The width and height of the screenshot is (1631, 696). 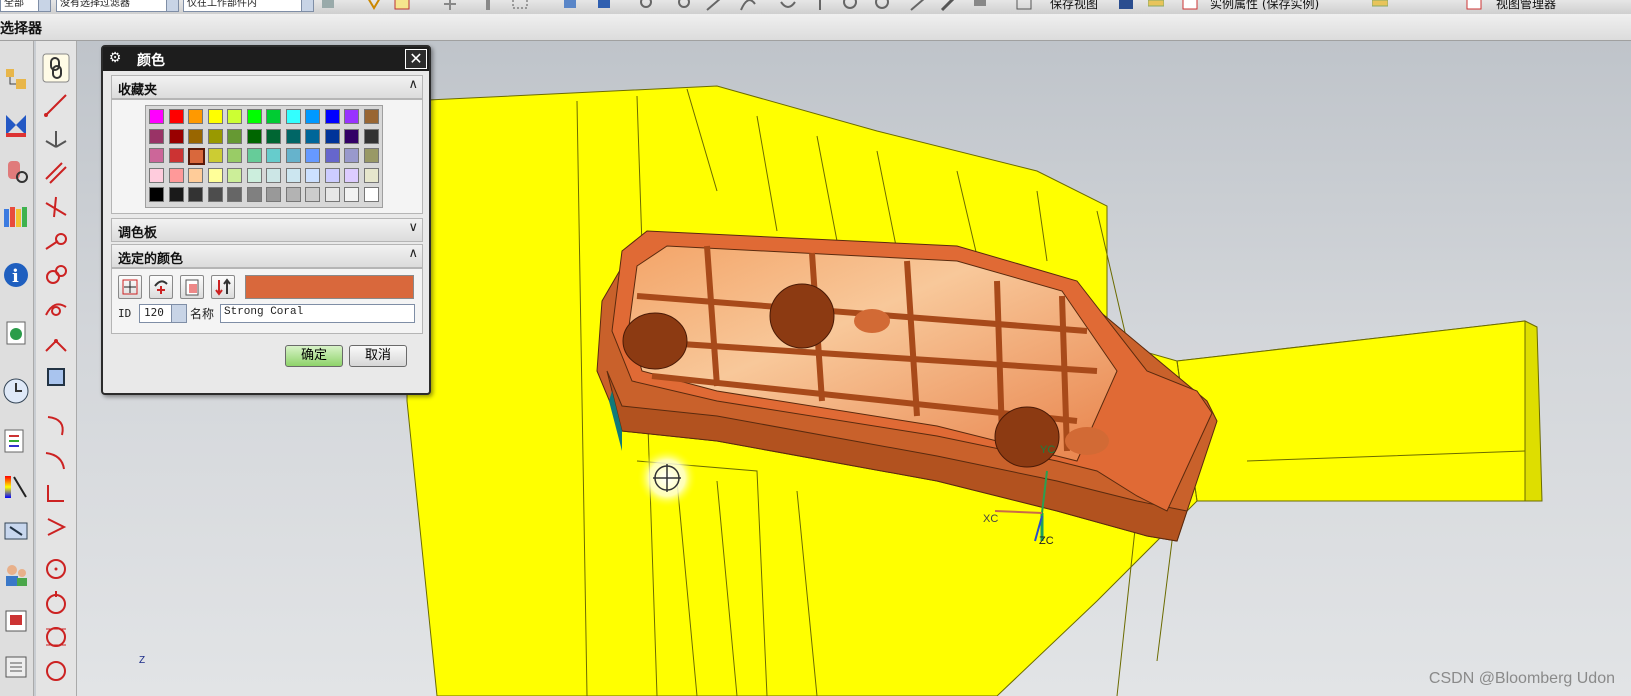 What do you see at coordinates (178, 313) in the screenshot?
I see `color-id-spinner` at bounding box center [178, 313].